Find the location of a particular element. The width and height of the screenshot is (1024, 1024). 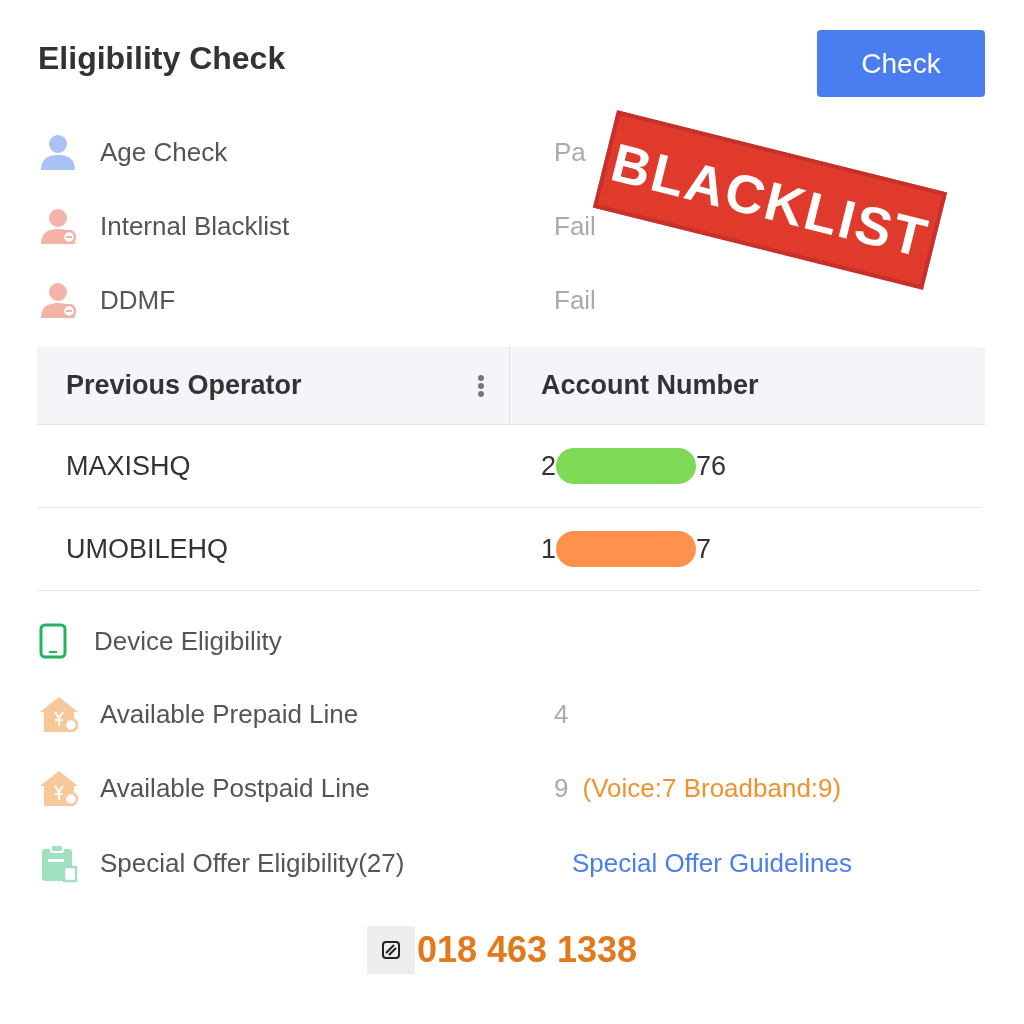

offer-label: Special Offer Eligibility(27) is located at coordinates (253, 863).